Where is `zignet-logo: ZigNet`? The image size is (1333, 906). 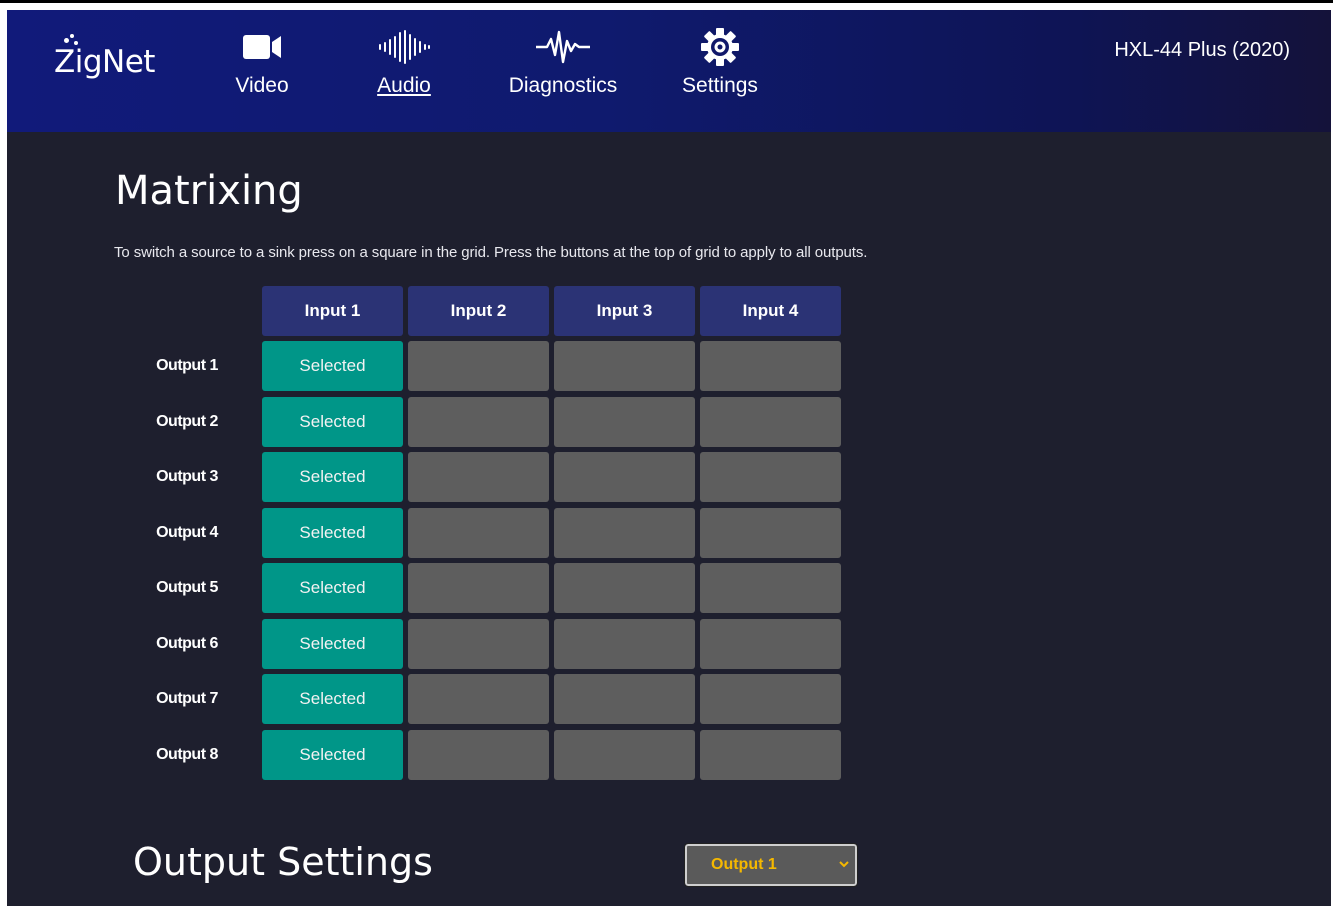 zignet-logo: ZigNet is located at coordinates (104, 62).